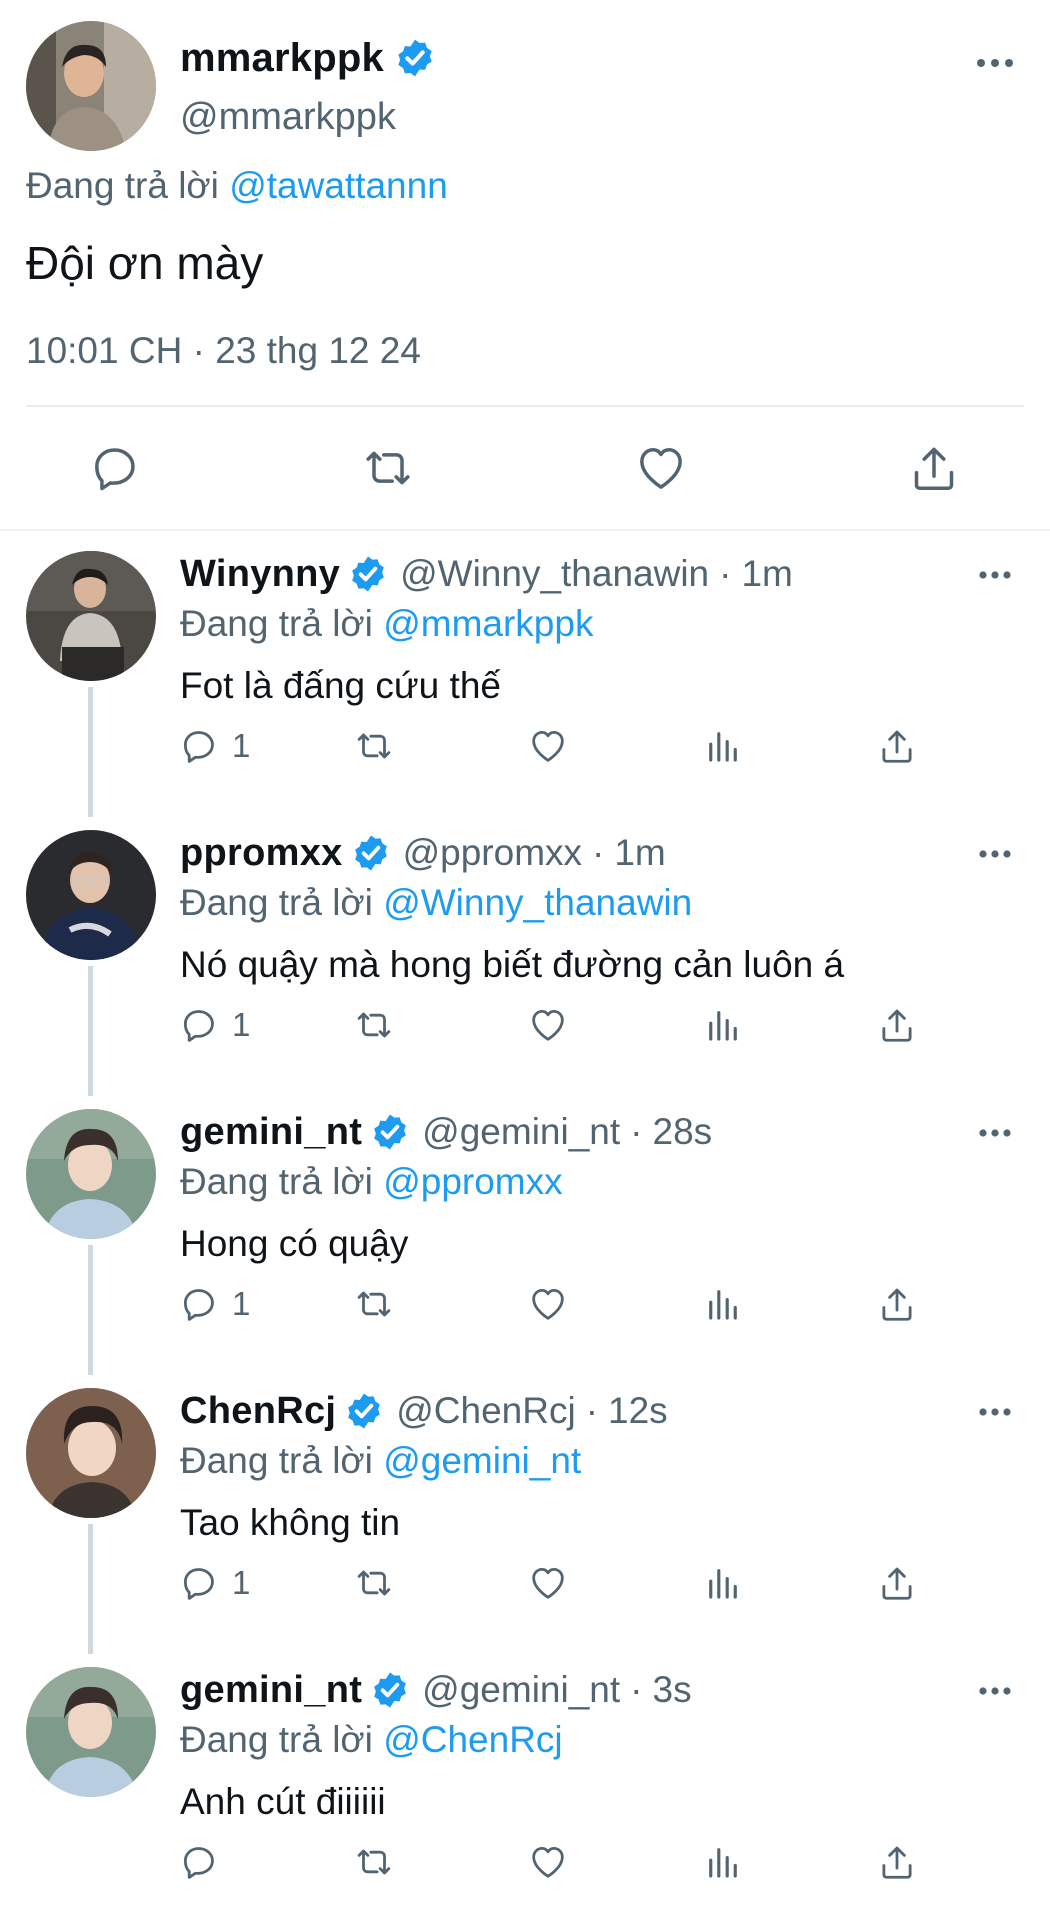  Describe the element at coordinates (371, 1182) in the screenshot. I see `replying-to: Đang trả lời @ppromxx` at that location.